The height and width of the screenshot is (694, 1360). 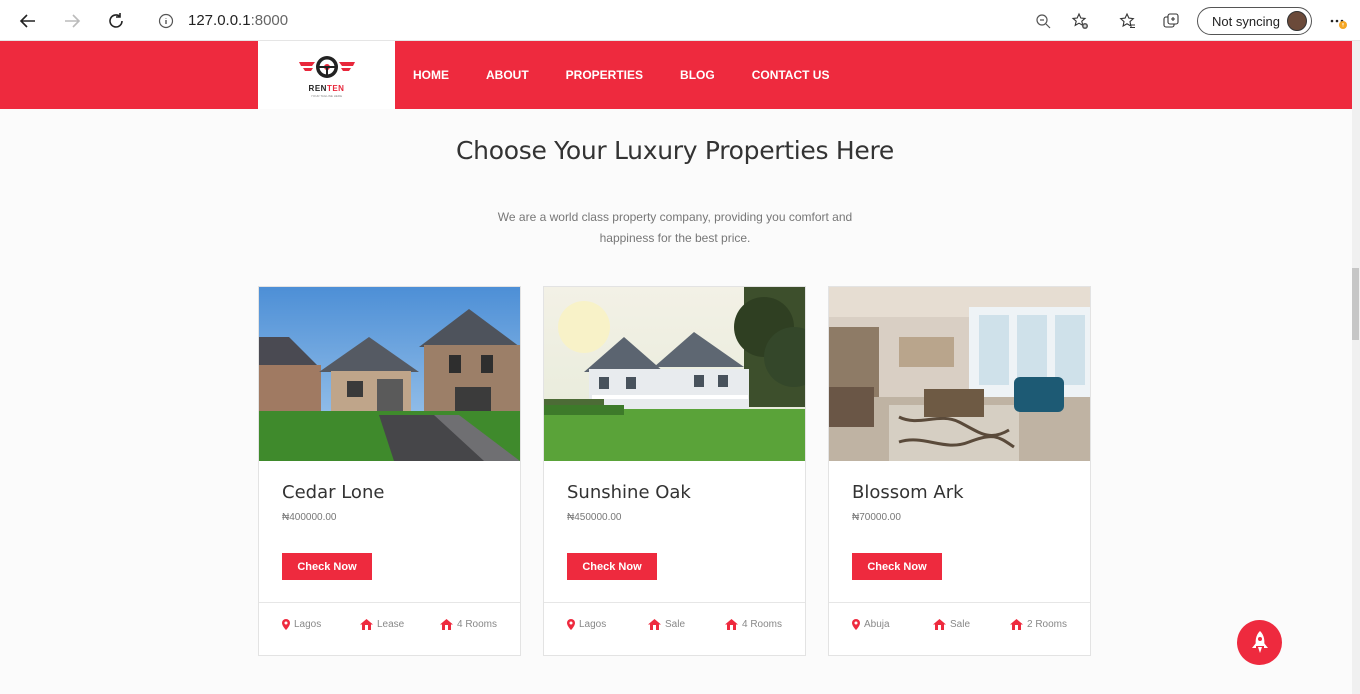 What do you see at coordinates (877, 624) in the screenshot?
I see `location-text: Abuja` at bounding box center [877, 624].